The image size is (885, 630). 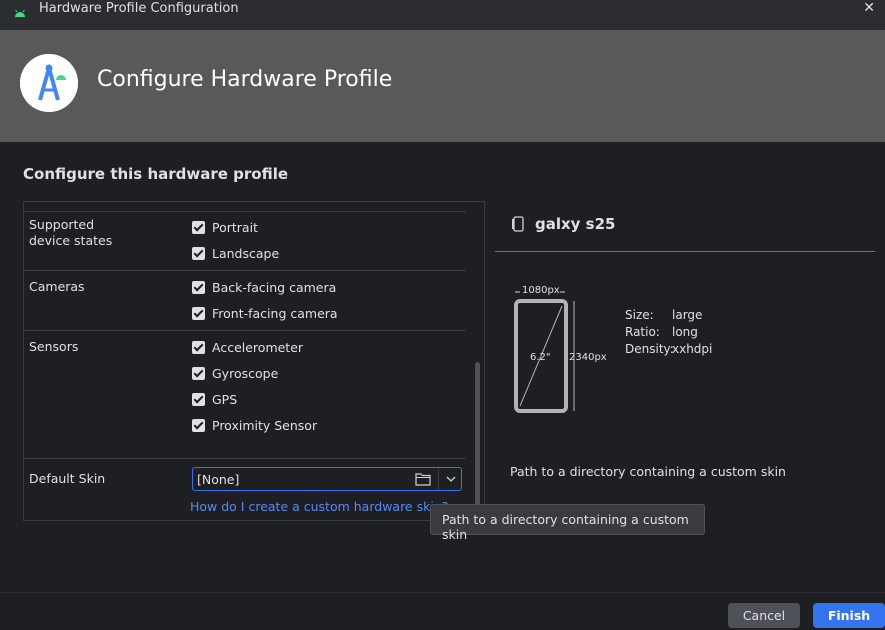 What do you see at coordinates (67, 478) in the screenshot?
I see `default-skin-label: Default Skin` at bounding box center [67, 478].